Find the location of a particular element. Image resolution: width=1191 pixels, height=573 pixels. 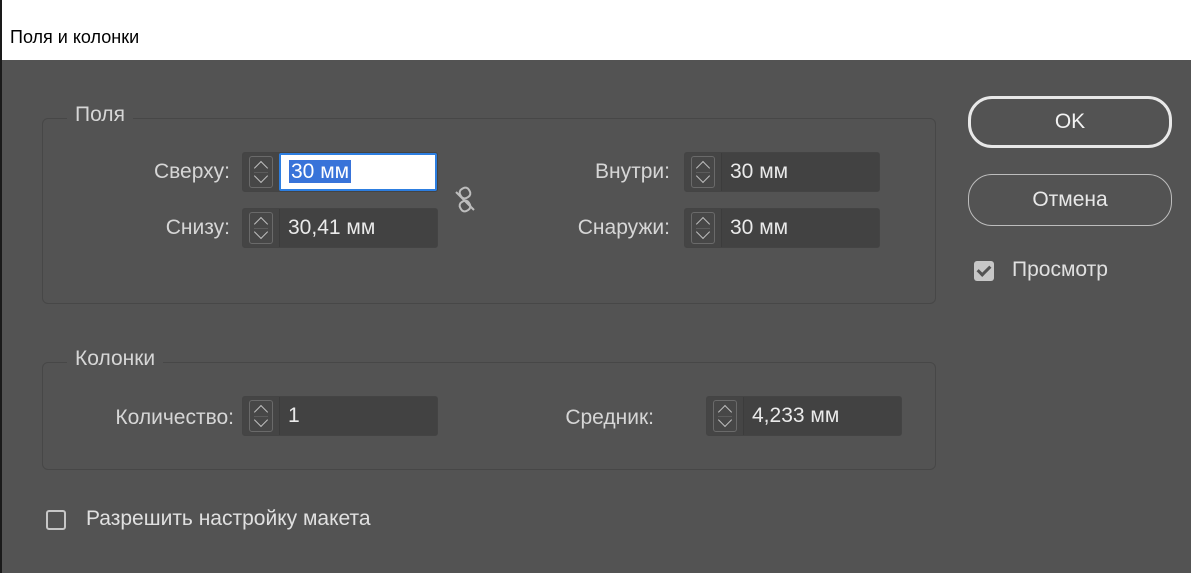

gutter-label: Средник: is located at coordinates (609, 417).